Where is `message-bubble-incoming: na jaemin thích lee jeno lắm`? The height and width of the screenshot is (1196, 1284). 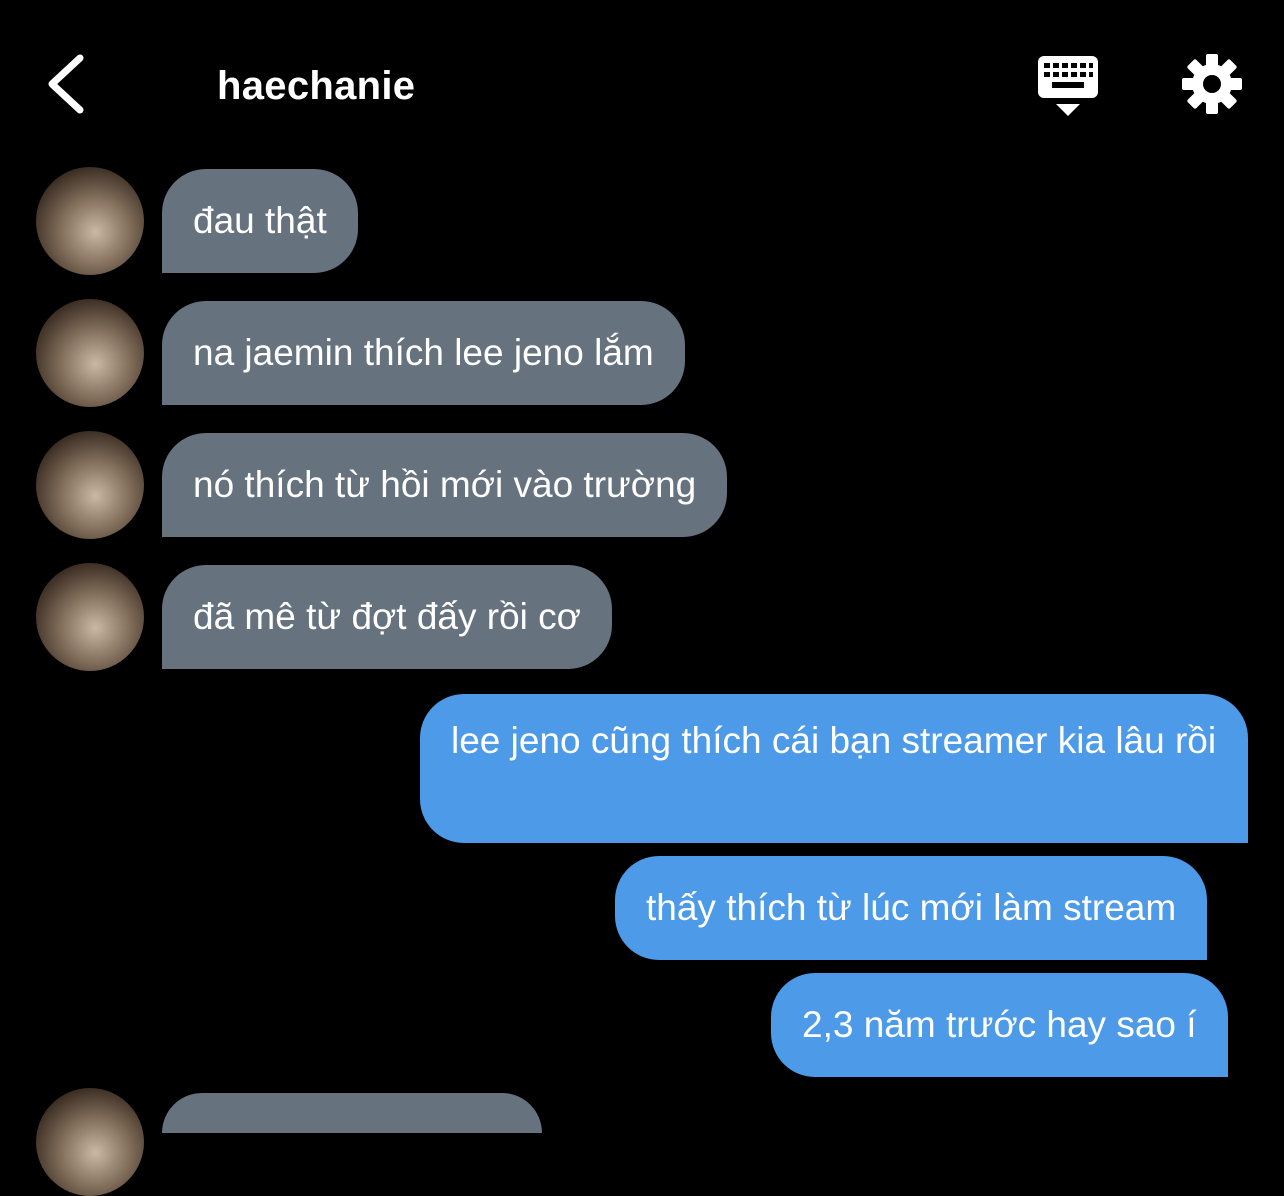
message-bubble-incoming: na jaemin thích lee jeno lắm is located at coordinates (423, 353).